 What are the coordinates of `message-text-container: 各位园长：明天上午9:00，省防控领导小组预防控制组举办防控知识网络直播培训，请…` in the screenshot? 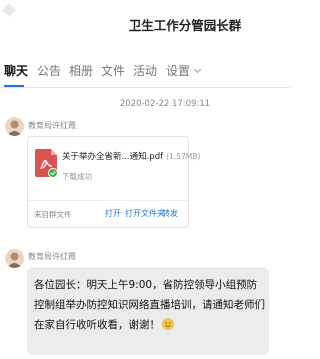 It's located at (150, 305).